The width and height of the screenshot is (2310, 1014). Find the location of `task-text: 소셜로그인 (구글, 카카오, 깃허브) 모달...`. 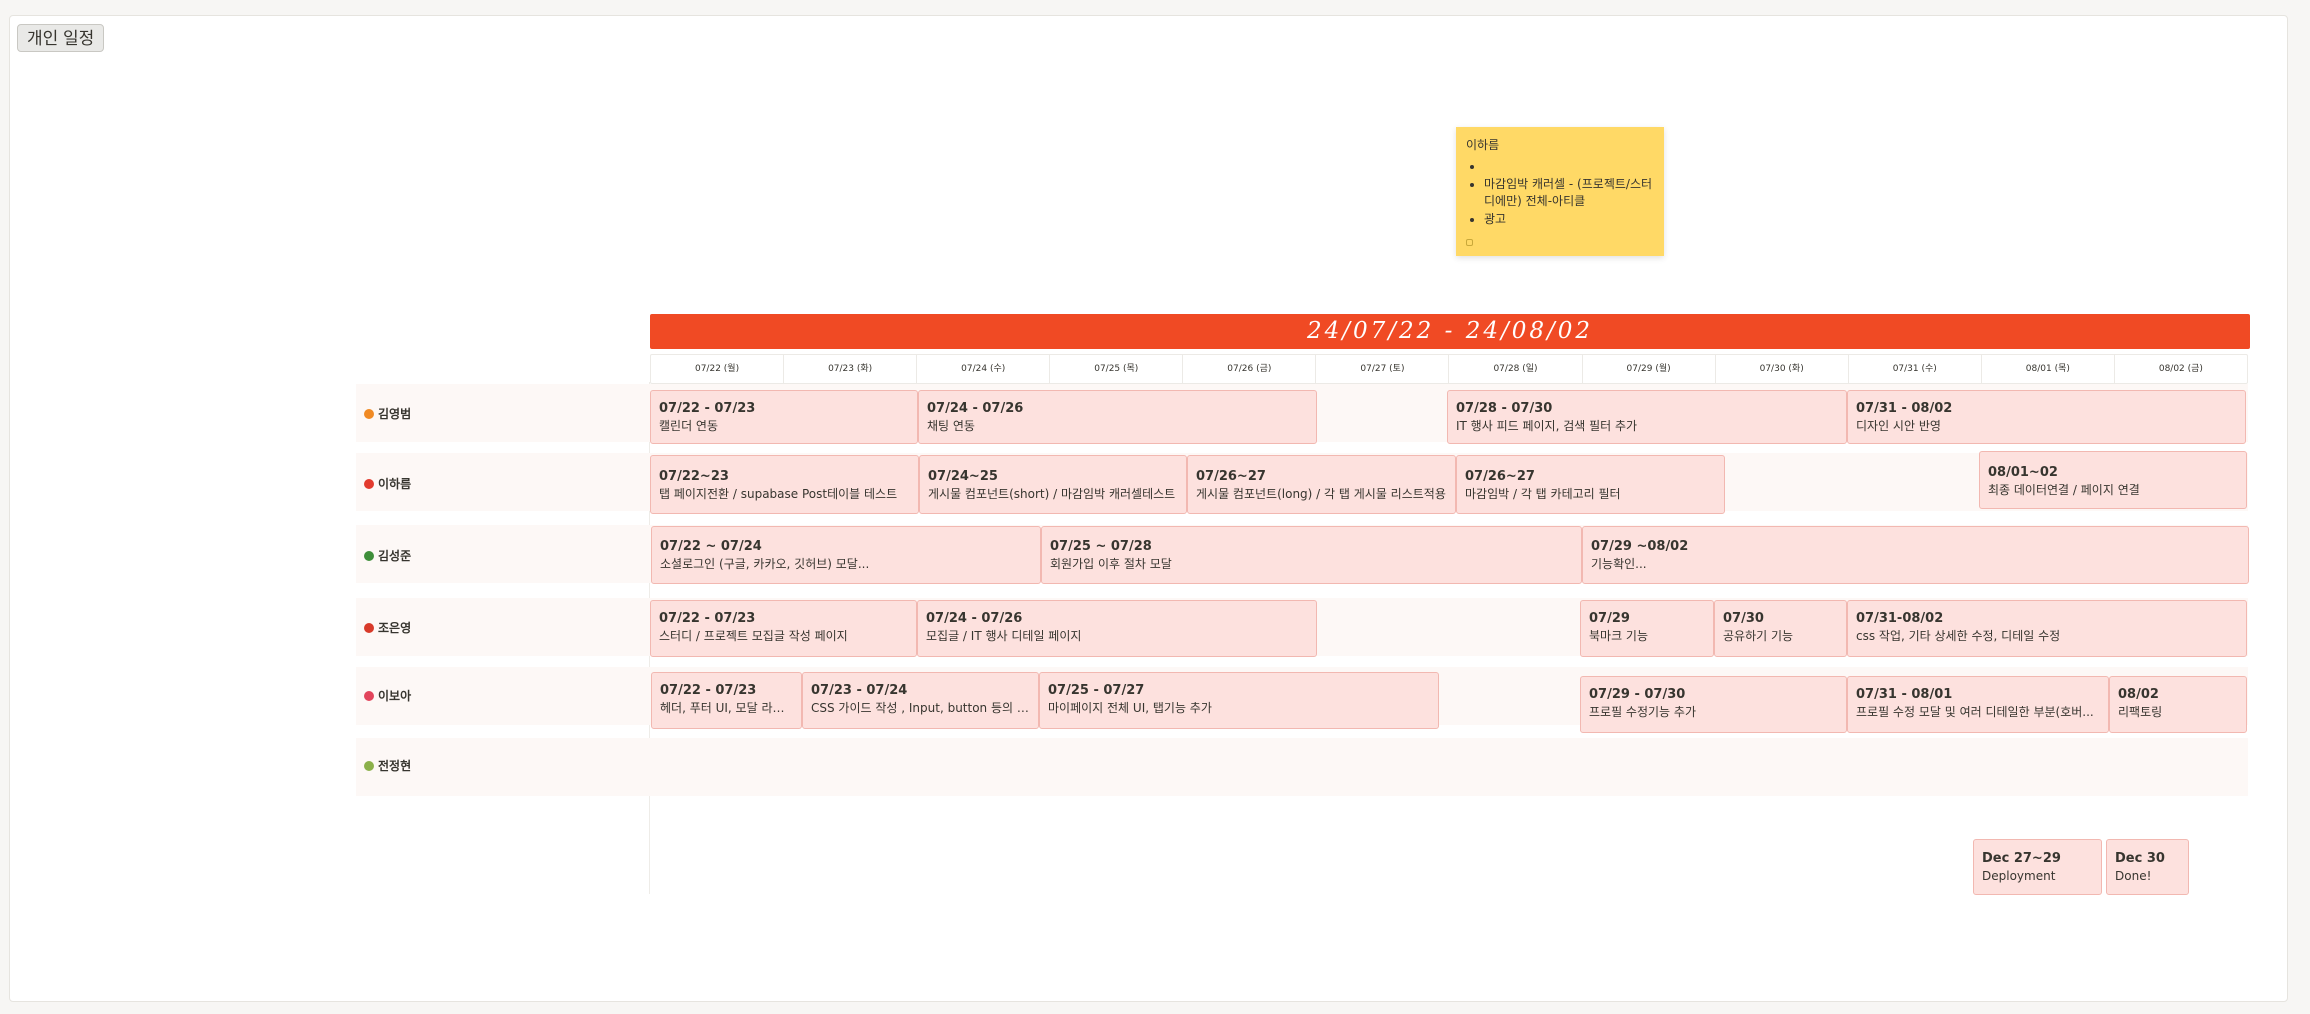

task-text: 소셜로그인 (구글, 카카오, 깃허브) 모달... is located at coordinates (765, 564).